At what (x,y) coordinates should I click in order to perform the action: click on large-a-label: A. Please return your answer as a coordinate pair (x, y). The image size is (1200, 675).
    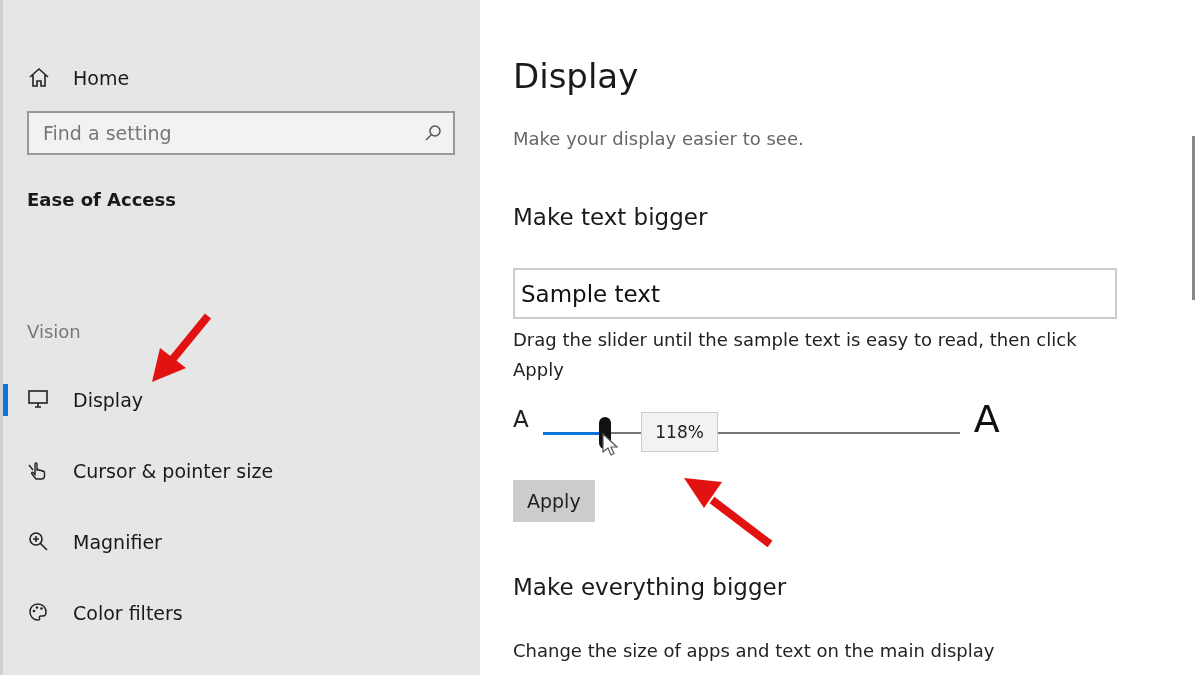
    Looking at the image, I should click on (986, 419).